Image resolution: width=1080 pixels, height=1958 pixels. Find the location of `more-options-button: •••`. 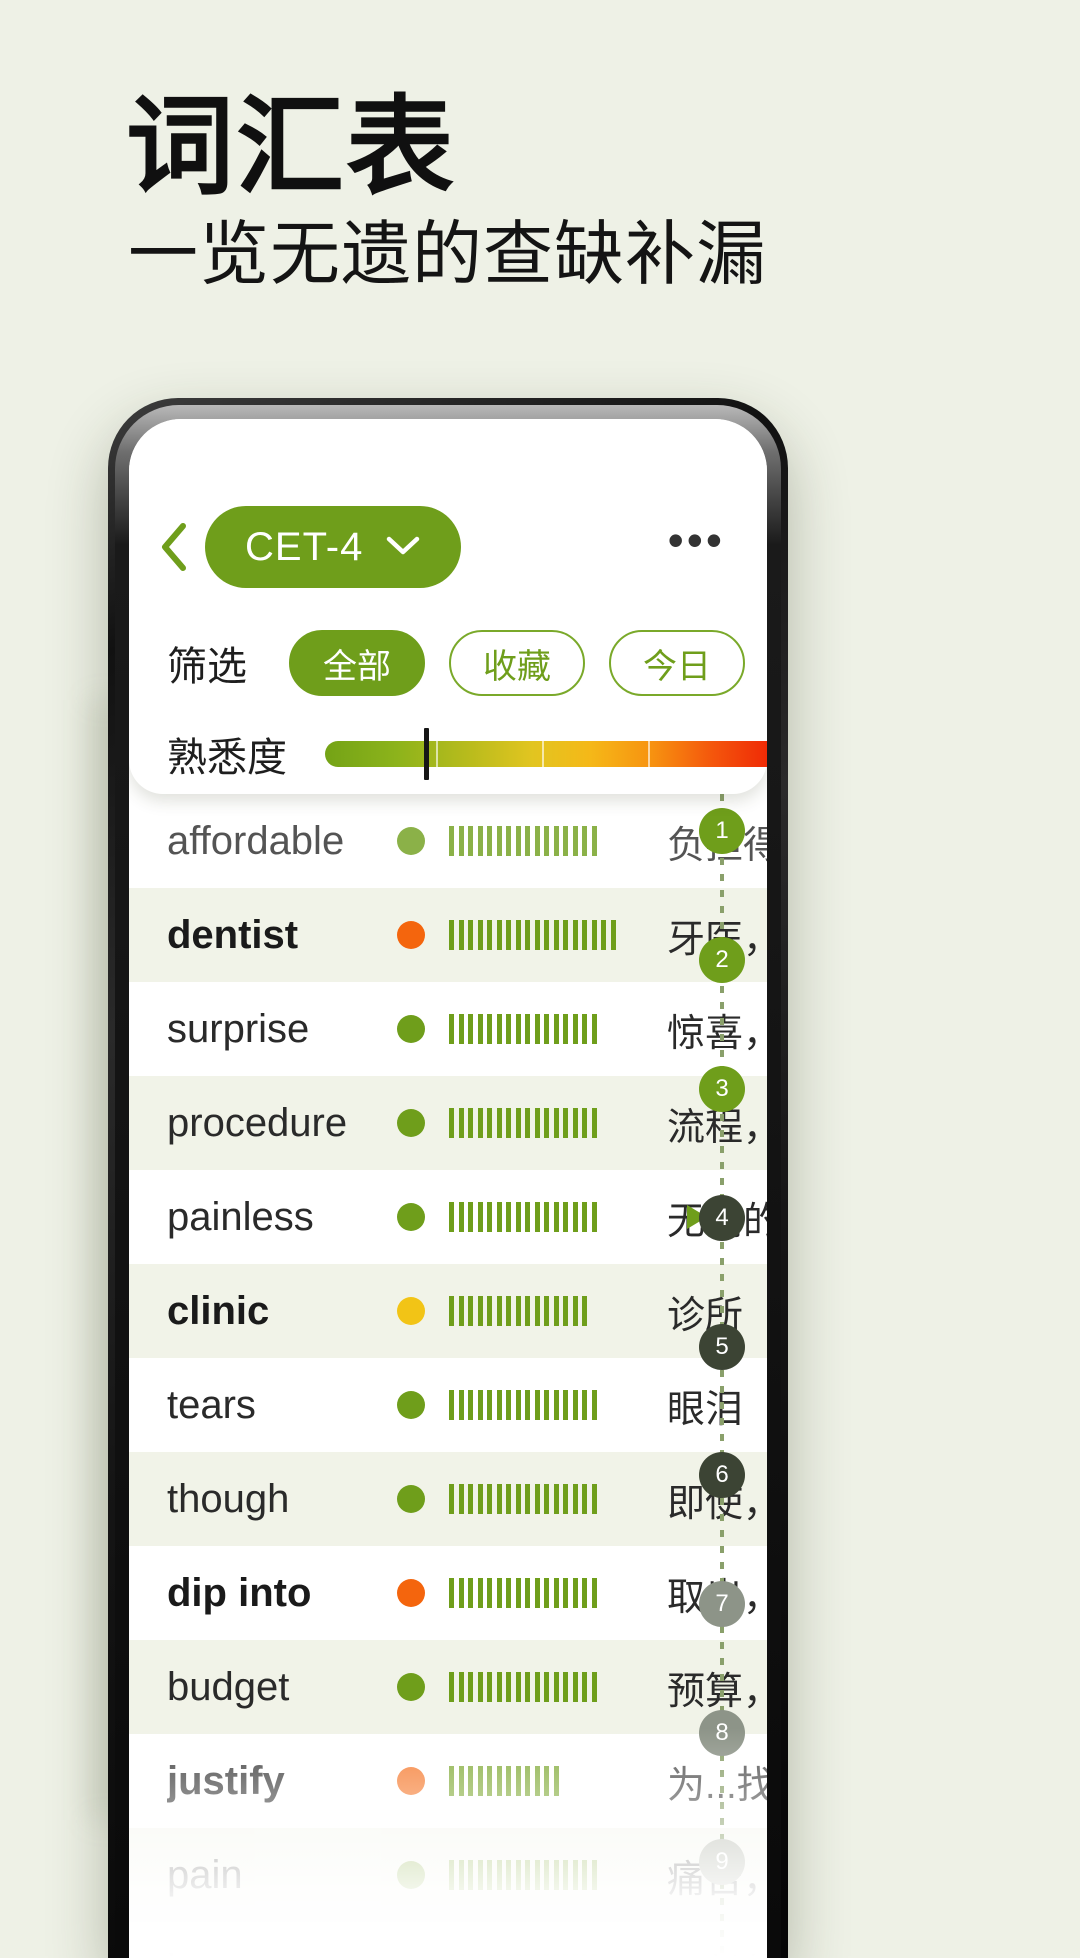

more-options-button: ••• is located at coordinates (696, 547).